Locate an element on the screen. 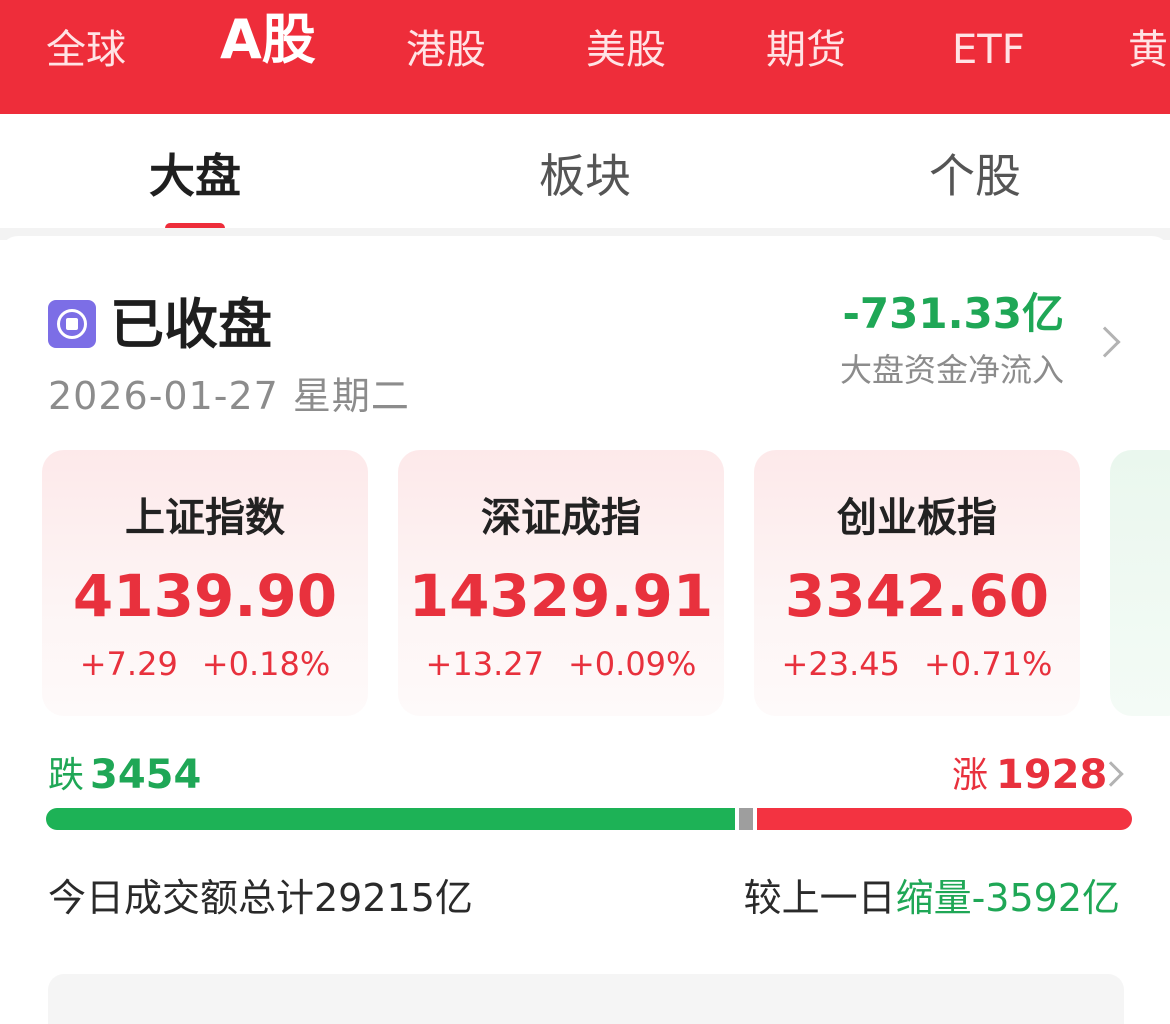  advancers-segment is located at coordinates (944, 819).